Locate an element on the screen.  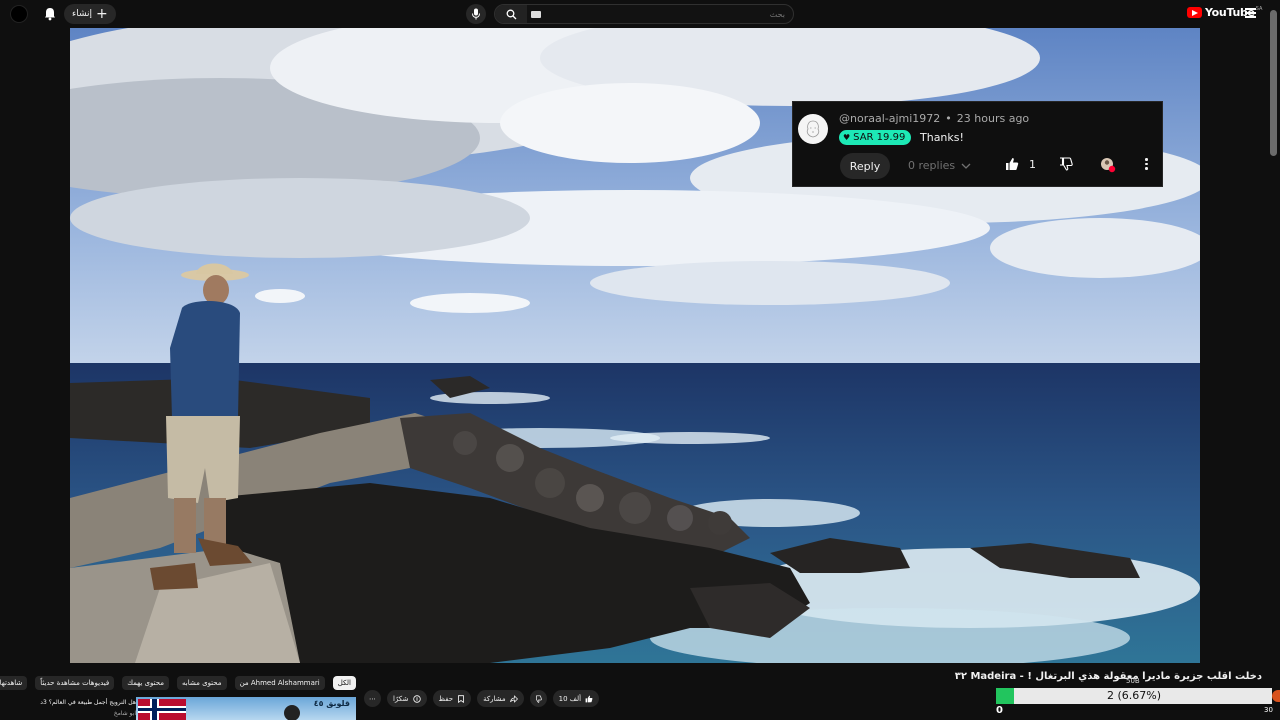
search-input is located at coordinates (660, 14).